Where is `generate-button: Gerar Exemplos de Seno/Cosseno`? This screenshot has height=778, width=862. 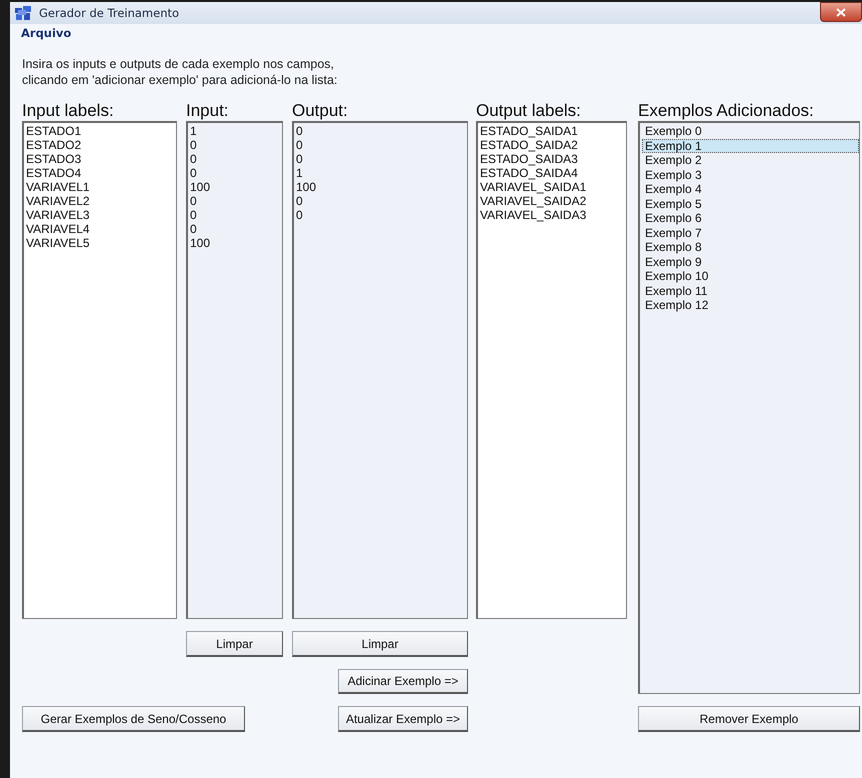 generate-button: Gerar Exemplos de Seno/Cosseno is located at coordinates (133, 719).